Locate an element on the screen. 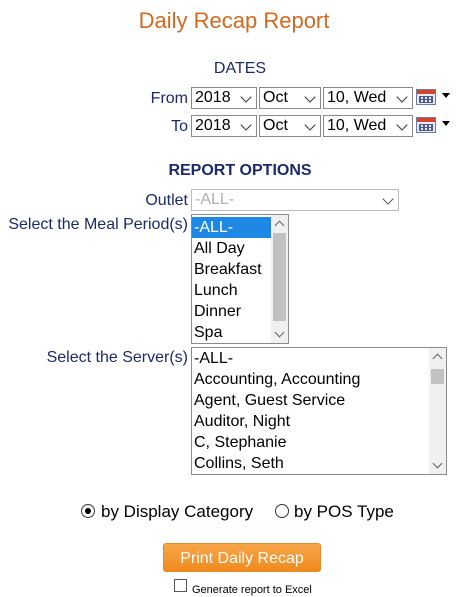  print-daily-recap-button: Print Daily Recap is located at coordinates (242, 557).